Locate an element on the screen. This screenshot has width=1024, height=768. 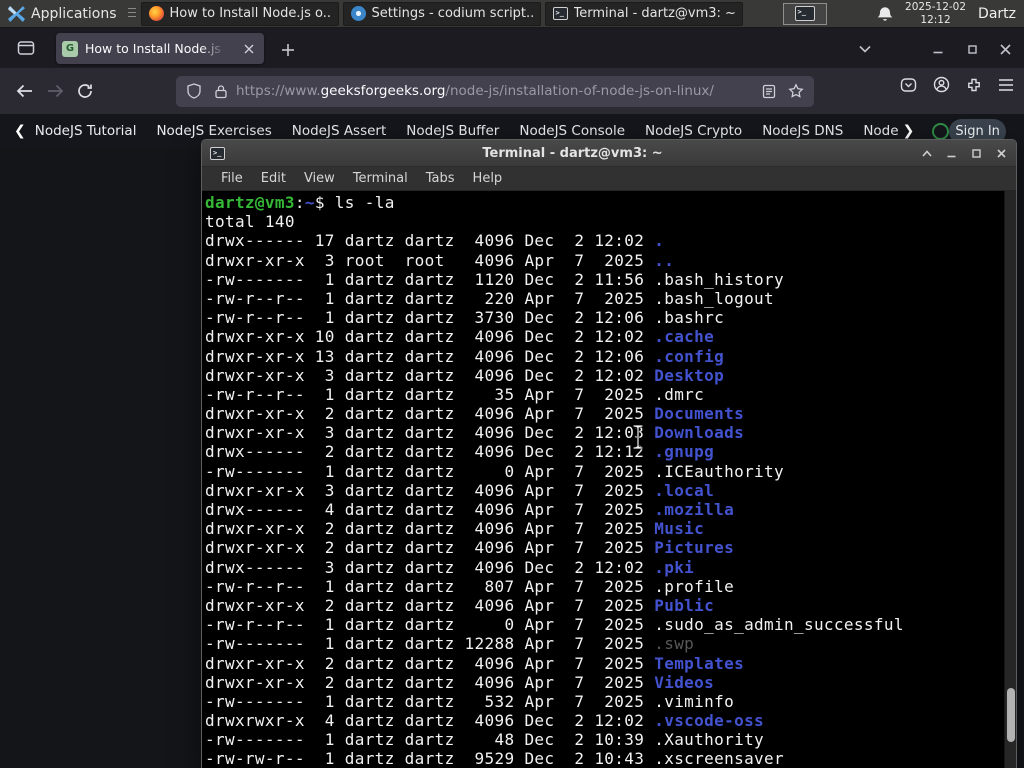
menu-hamburger-icon is located at coordinates (1006, 85).